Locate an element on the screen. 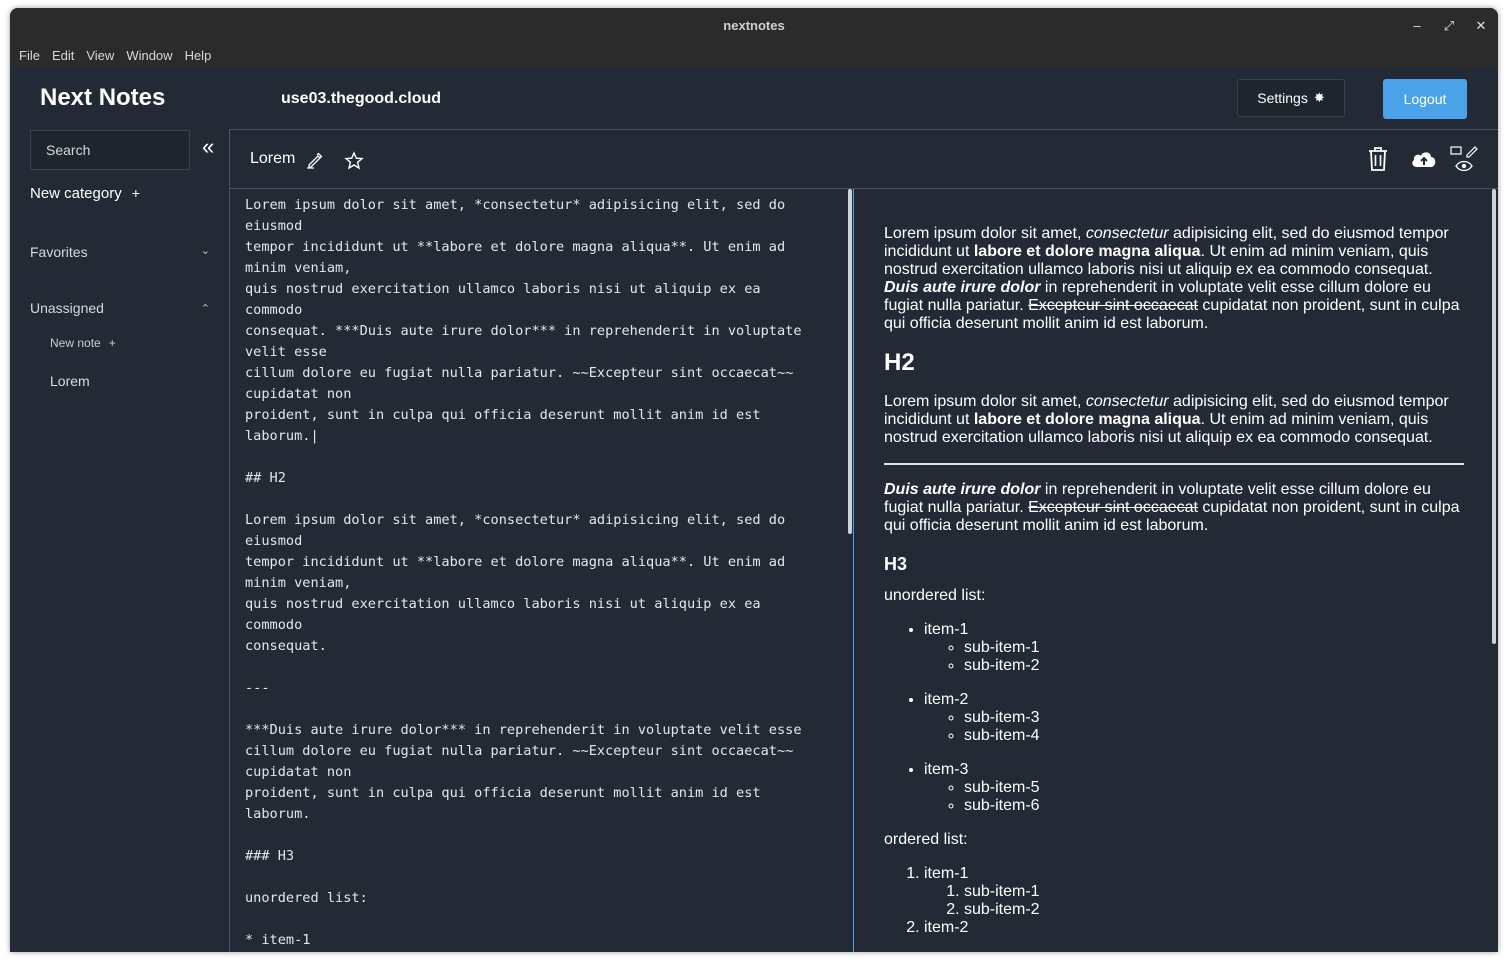 The image size is (1508, 962). note-toolbar: Lorem is located at coordinates (864, 159).